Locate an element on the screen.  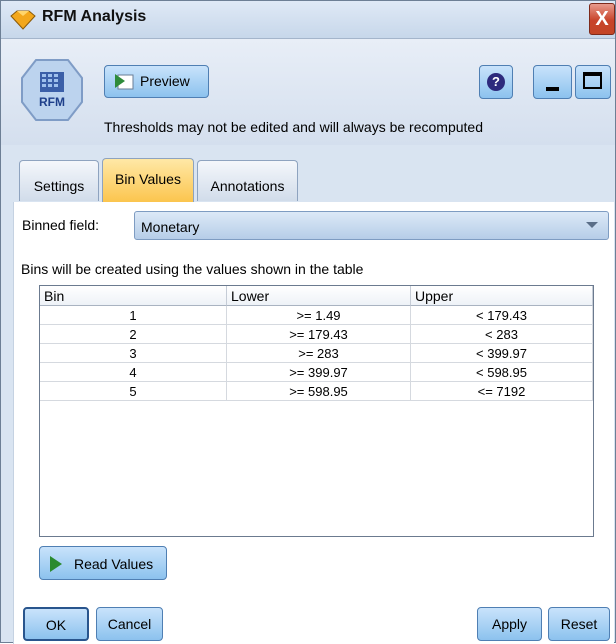
title-bar: RFM Analysis X is located at coordinates (308, 20).